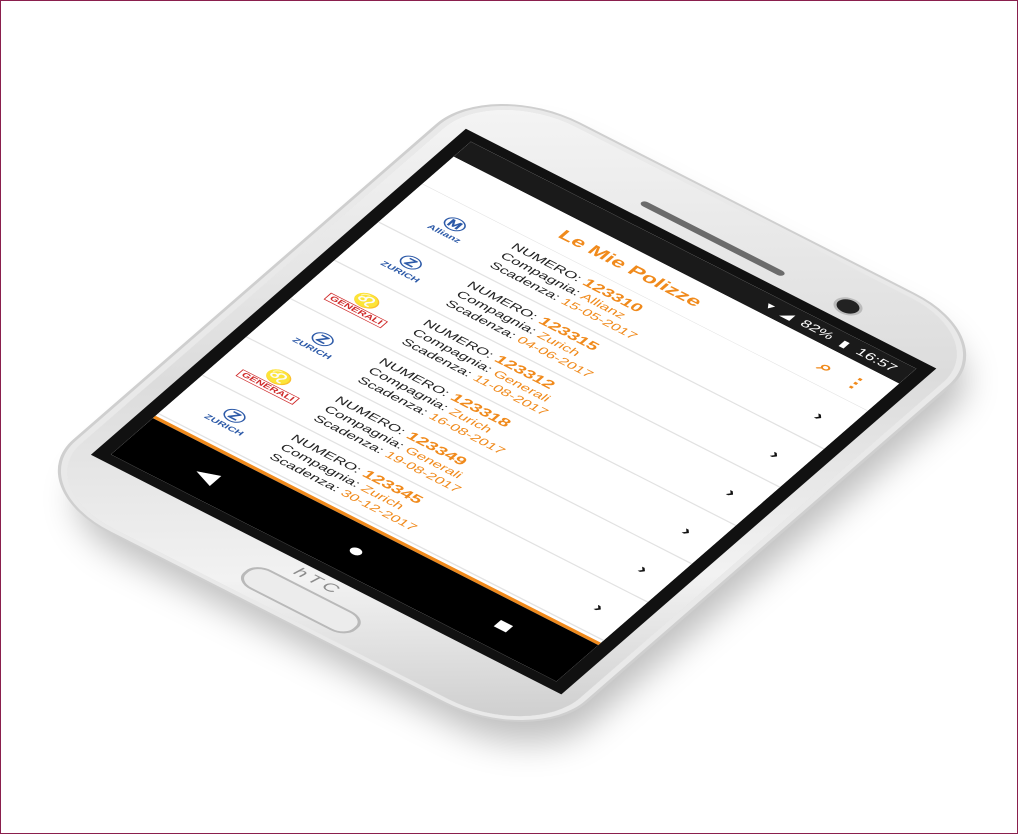 This screenshot has width=1018, height=834. Describe the element at coordinates (770, 306) in the screenshot. I see `wifi-icon: ▾` at that location.